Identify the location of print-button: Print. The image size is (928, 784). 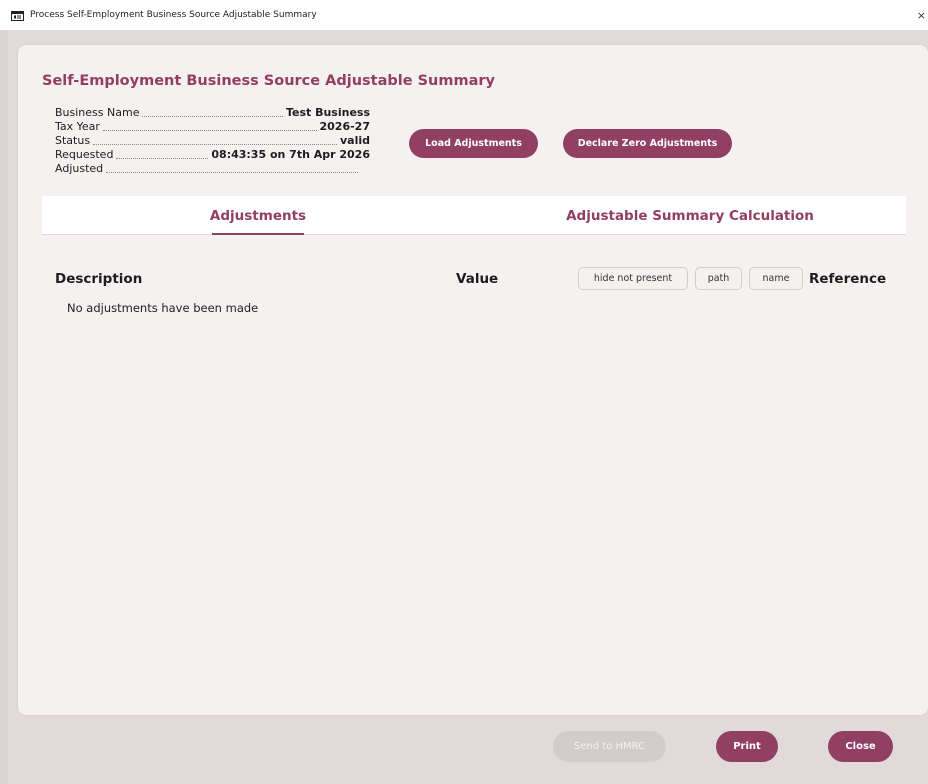
(747, 746).